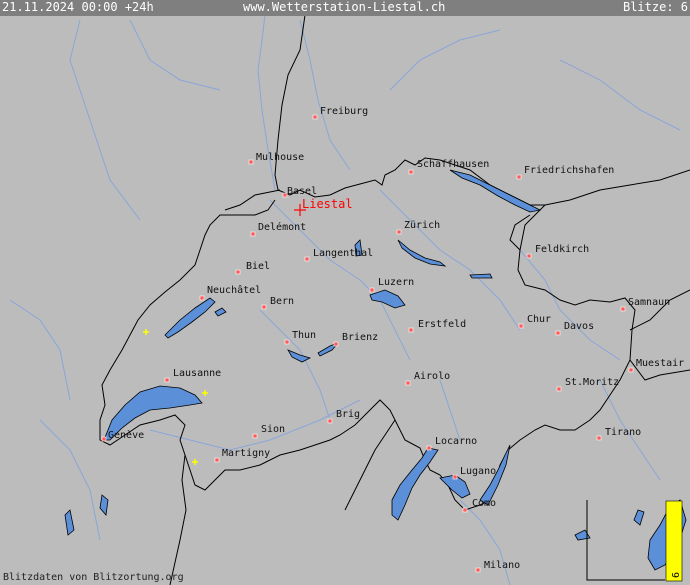  I want to click on city-label: Neuchâtel, so click(234, 290).